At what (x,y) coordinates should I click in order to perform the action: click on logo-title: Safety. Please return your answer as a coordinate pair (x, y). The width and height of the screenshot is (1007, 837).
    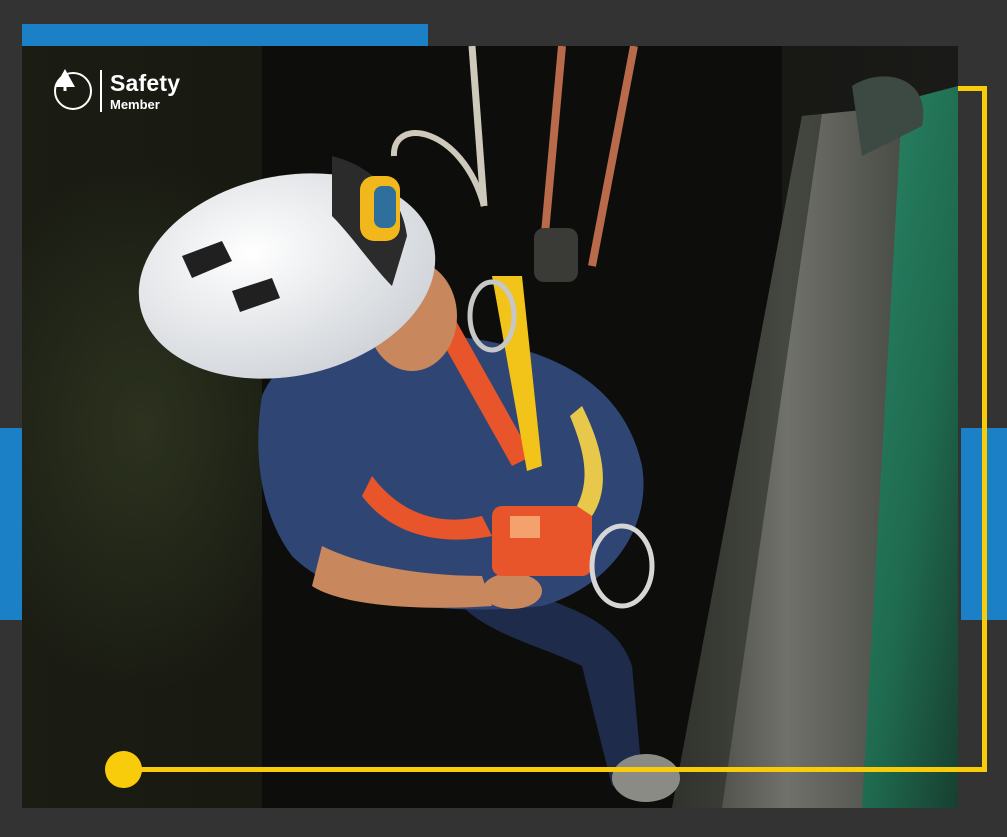
    Looking at the image, I should click on (145, 82).